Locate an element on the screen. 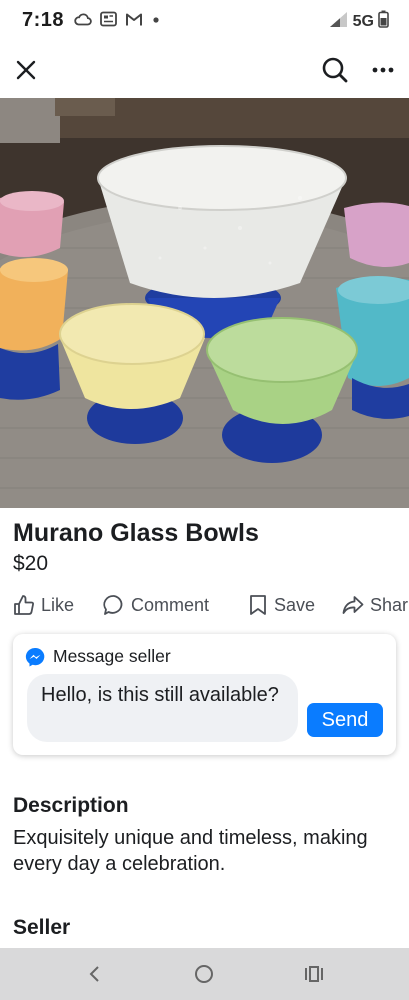 The image size is (409, 1000). search-icon is located at coordinates (335, 70).